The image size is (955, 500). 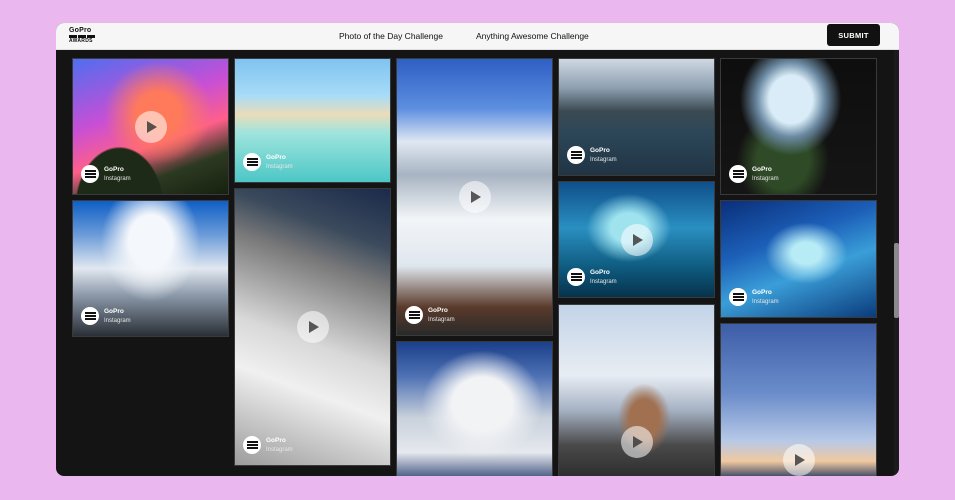 What do you see at coordinates (532, 36) in the screenshot?
I see `nav-anything-awesome: Anything Awesome Challenge` at bounding box center [532, 36].